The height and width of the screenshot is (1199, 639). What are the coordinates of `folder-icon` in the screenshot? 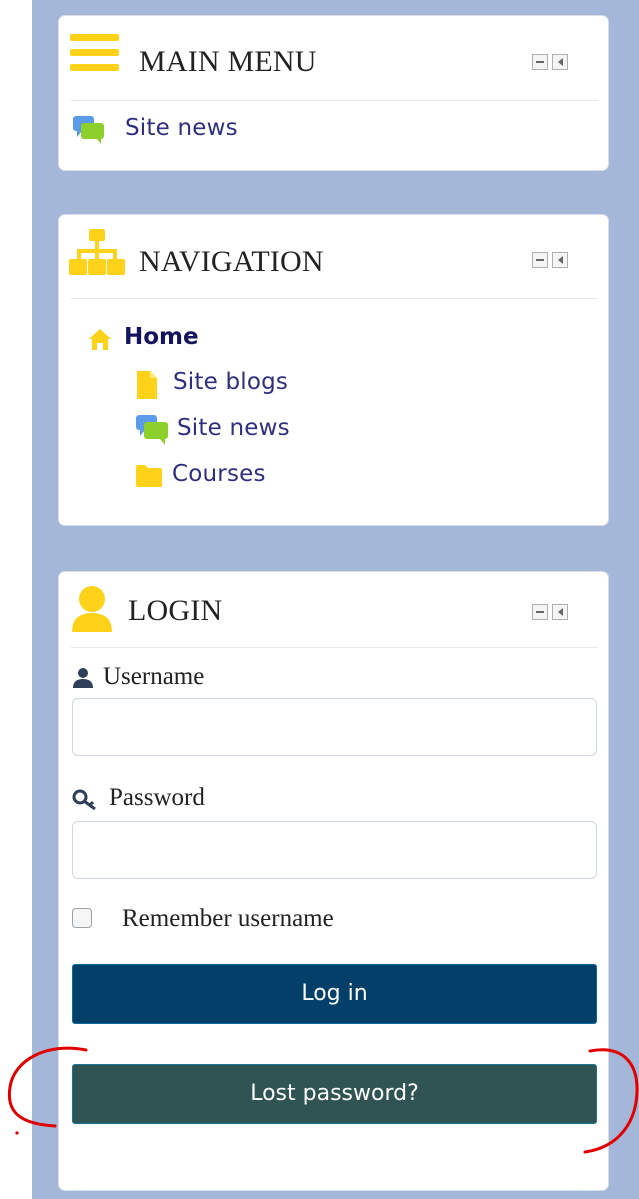 It's located at (149, 476).